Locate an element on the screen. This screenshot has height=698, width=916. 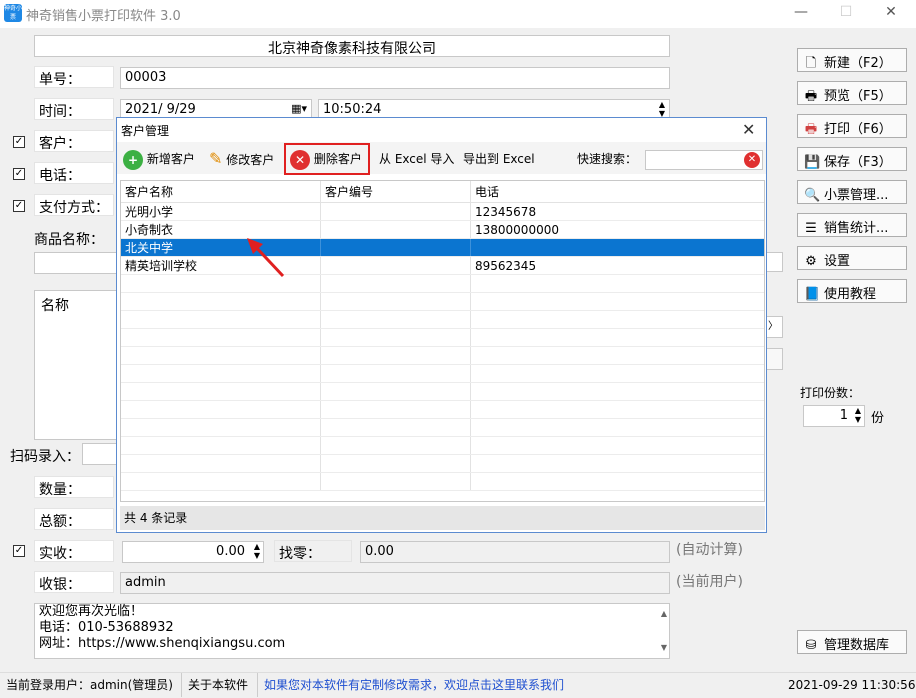
search-icon: 🔍 is located at coordinates (812, 195).